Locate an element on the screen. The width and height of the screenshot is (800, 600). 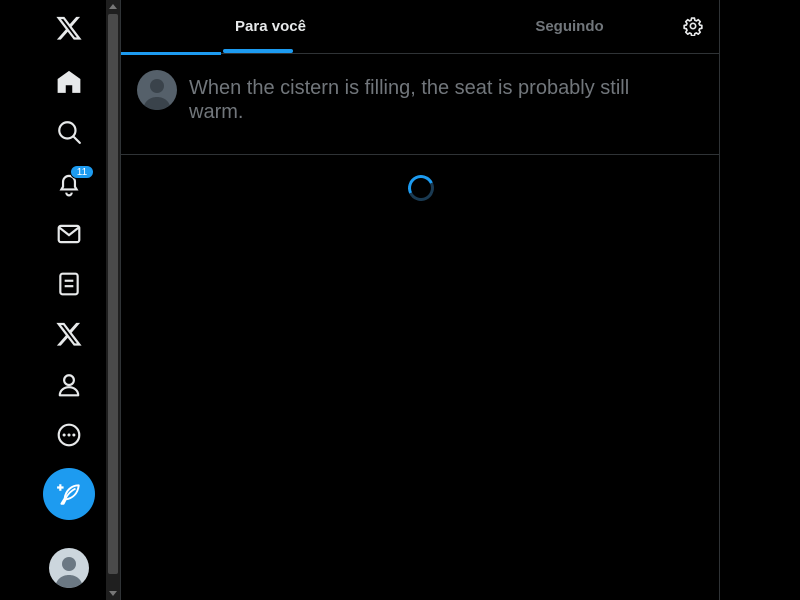
mail-icon is located at coordinates (69, 234).